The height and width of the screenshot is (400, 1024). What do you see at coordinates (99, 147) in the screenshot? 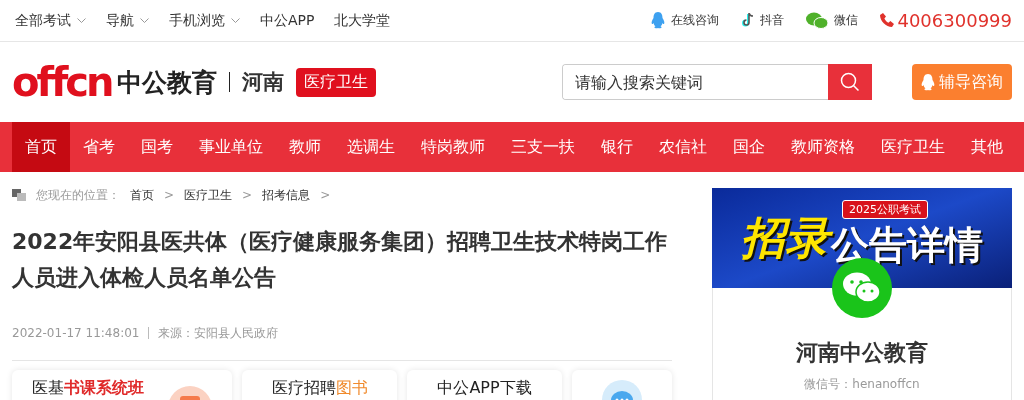
I see `nav-tab: 省考` at bounding box center [99, 147].